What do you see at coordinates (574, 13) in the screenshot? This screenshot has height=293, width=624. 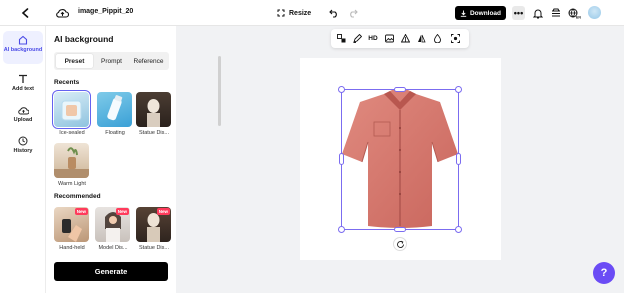 I see `language-globe-icon: EN` at bounding box center [574, 13].